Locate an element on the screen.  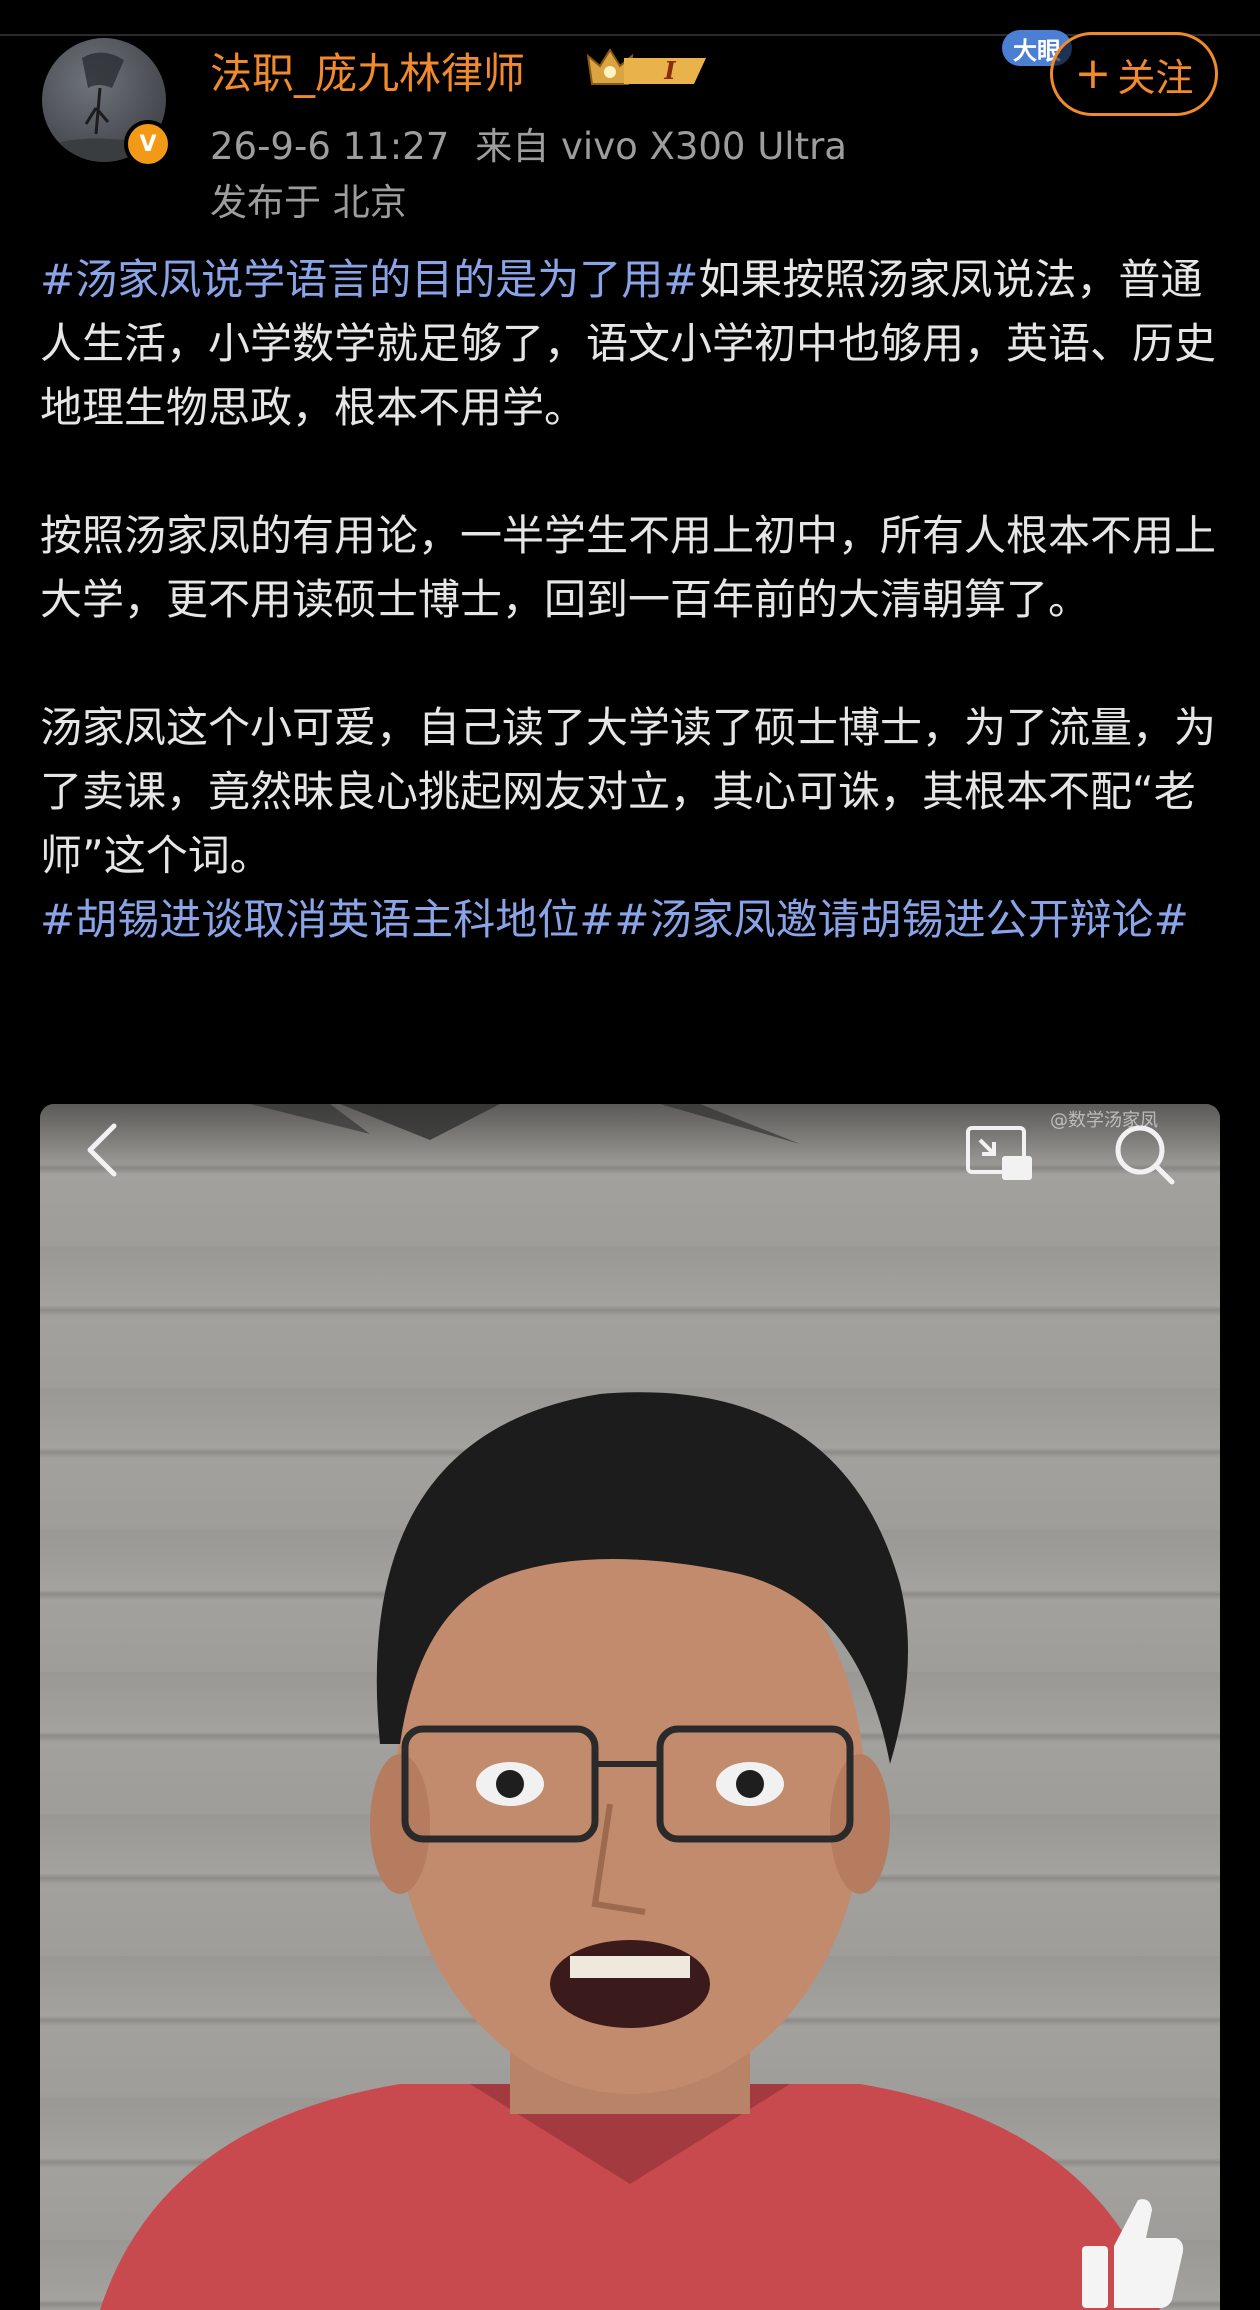
search-icon is located at coordinates (1144, 1154).